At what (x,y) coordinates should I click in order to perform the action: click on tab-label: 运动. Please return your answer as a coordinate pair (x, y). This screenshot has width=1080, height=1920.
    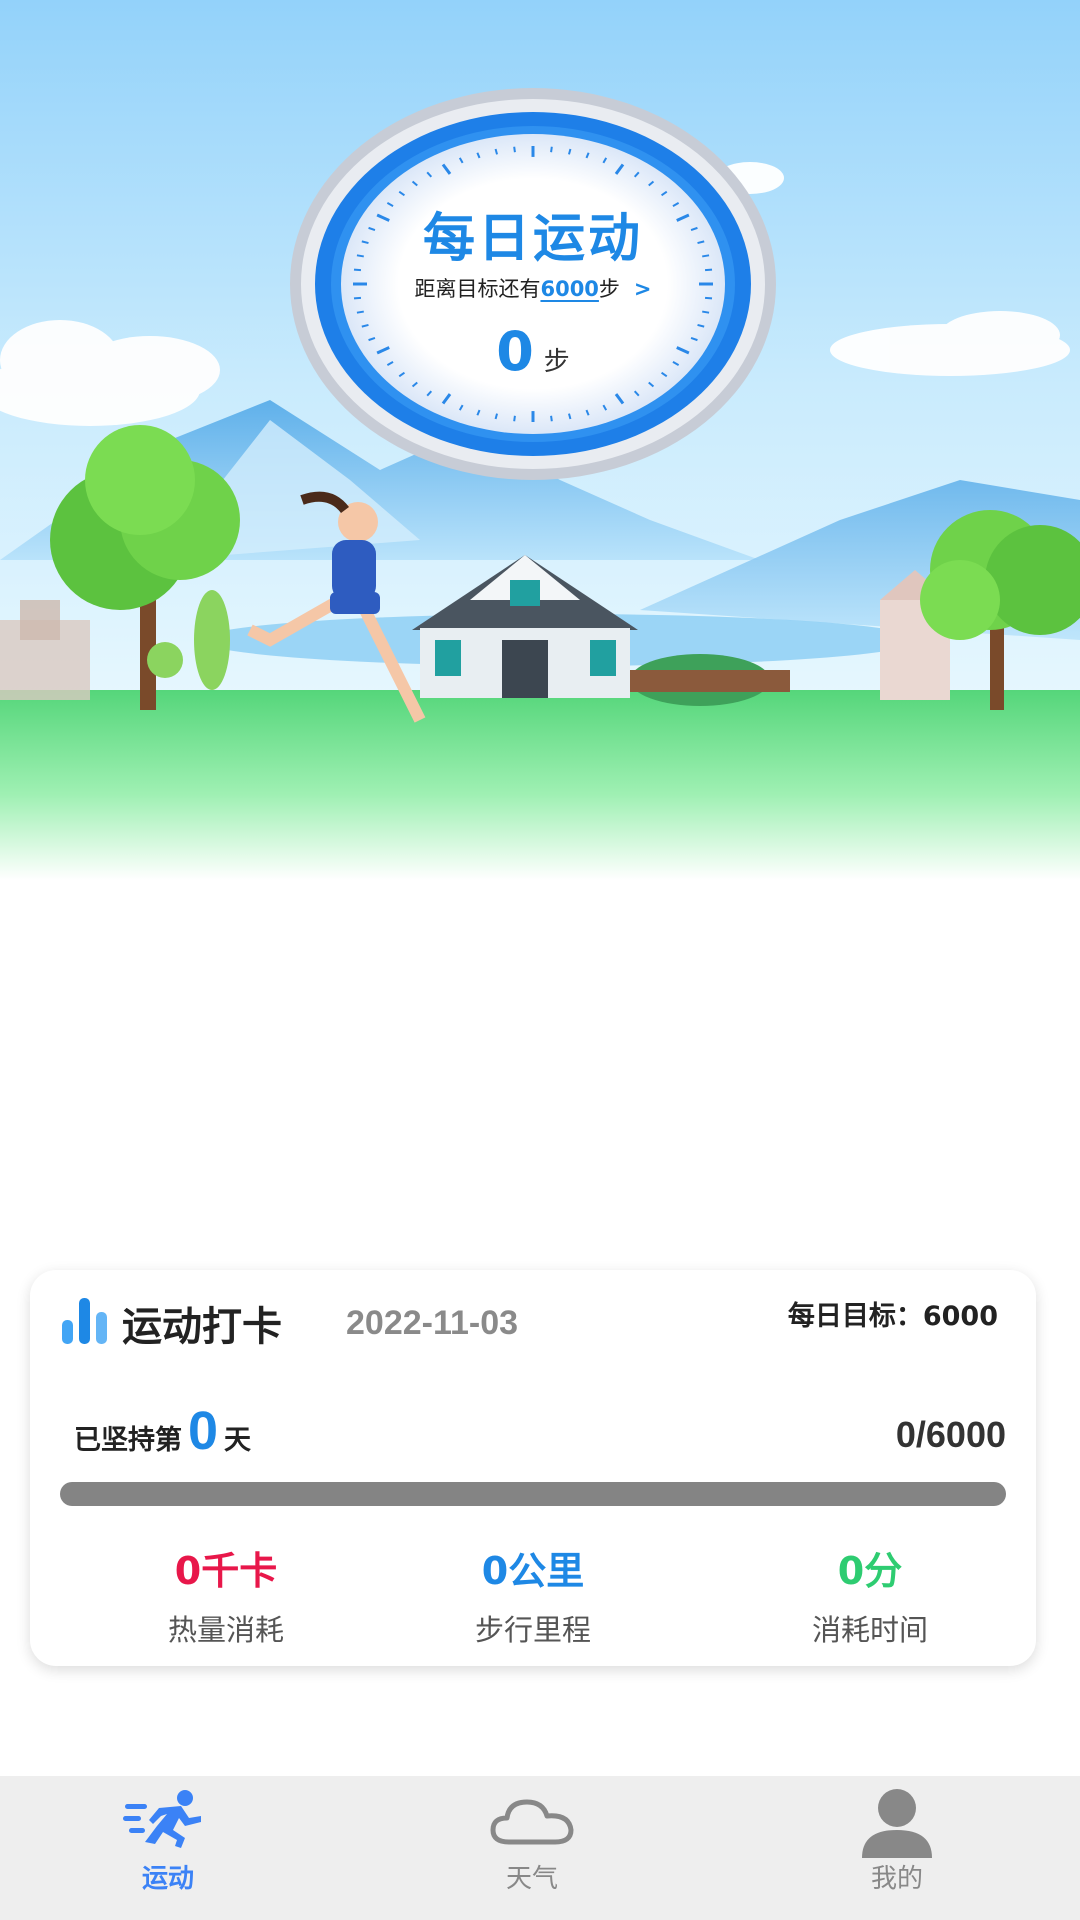
    Looking at the image, I should click on (167, 1879).